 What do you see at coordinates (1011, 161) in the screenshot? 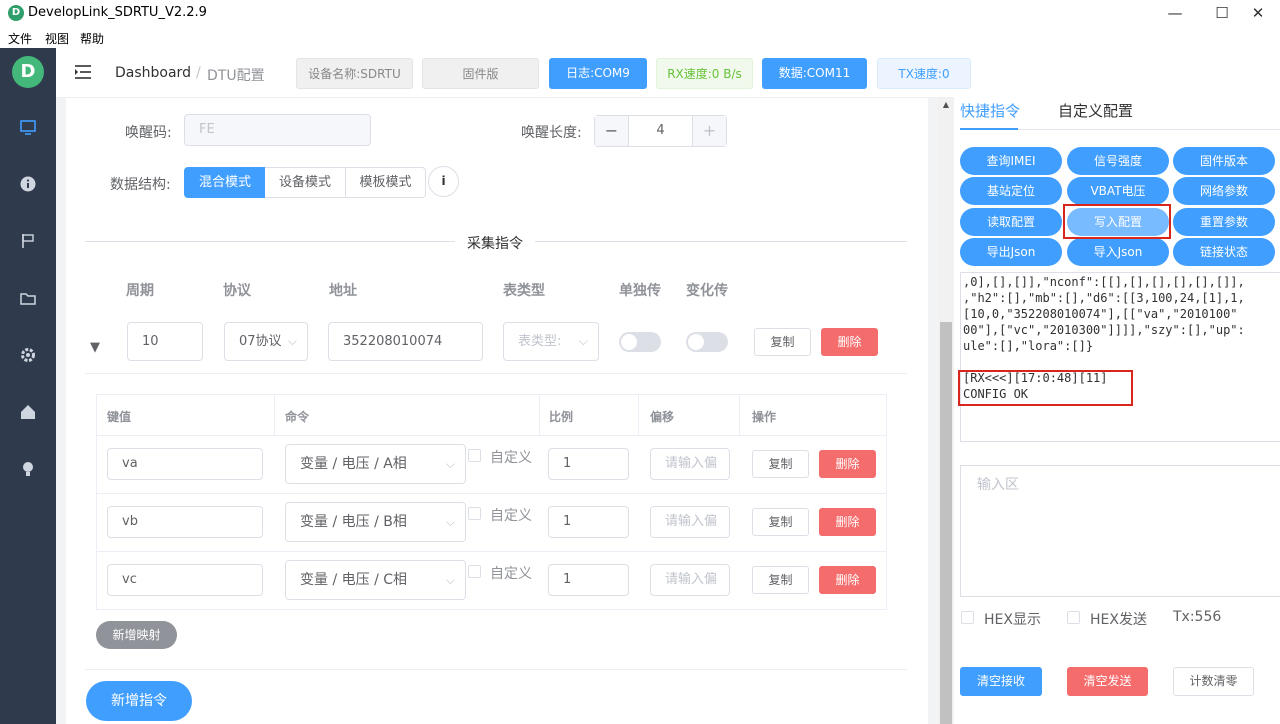
I see `query-imei-button: 查询IMEI` at bounding box center [1011, 161].